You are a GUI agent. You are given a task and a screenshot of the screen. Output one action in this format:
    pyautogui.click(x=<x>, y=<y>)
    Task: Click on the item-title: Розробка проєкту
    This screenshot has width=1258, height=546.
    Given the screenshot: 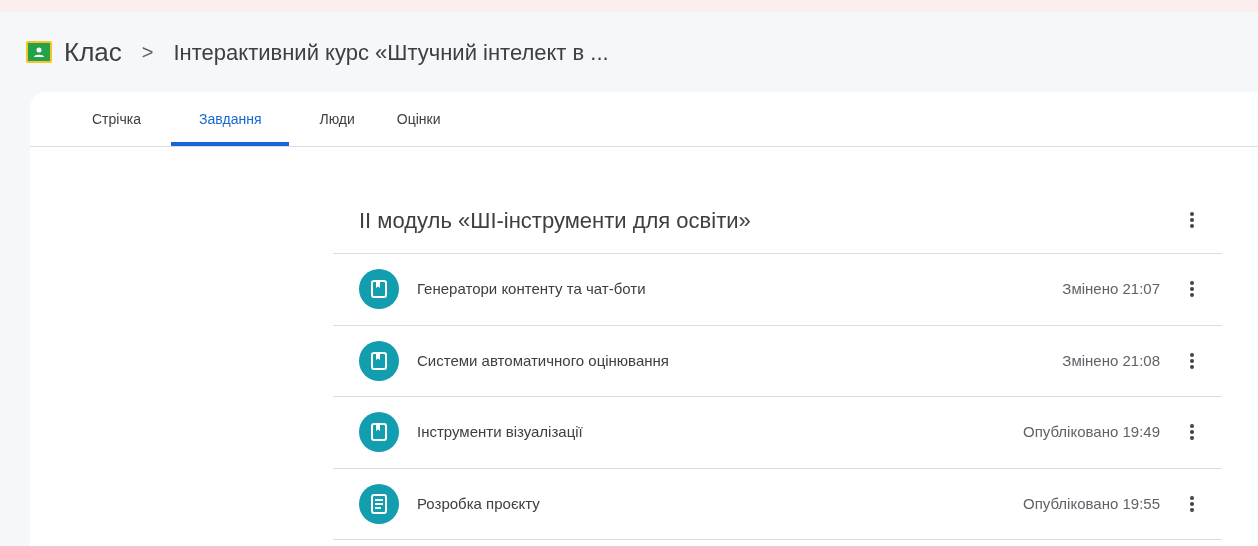 What is the action you would take?
    pyautogui.click(x=479, y=503)
    